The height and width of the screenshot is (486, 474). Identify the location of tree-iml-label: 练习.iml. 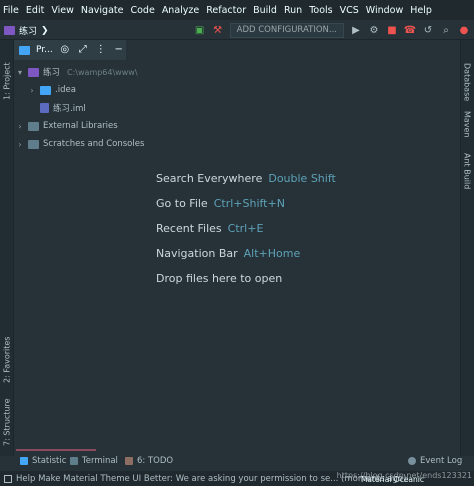
(69, 109).